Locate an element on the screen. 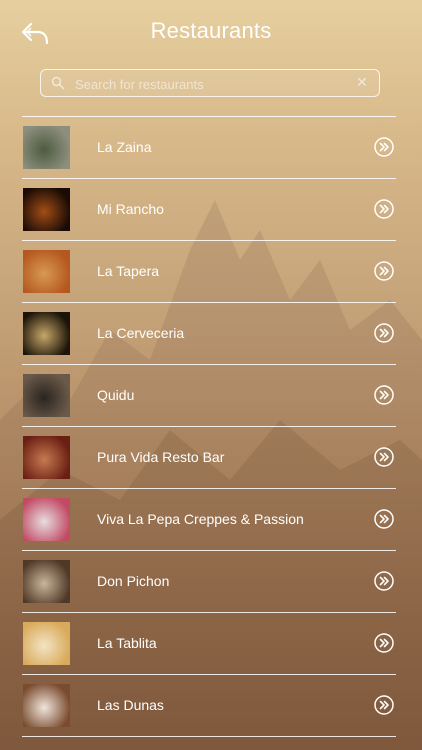  search-bar: ✕ is located at coordinates (210, 83).